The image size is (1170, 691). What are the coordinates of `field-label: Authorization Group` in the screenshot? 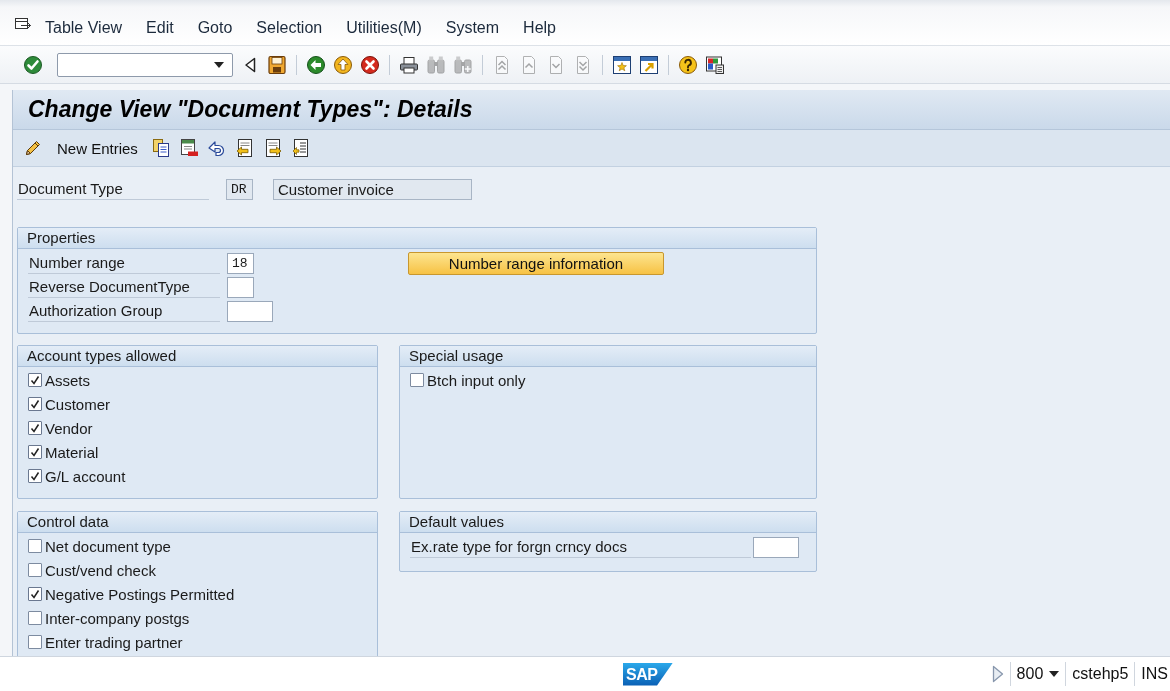 It's located at (124, 311).